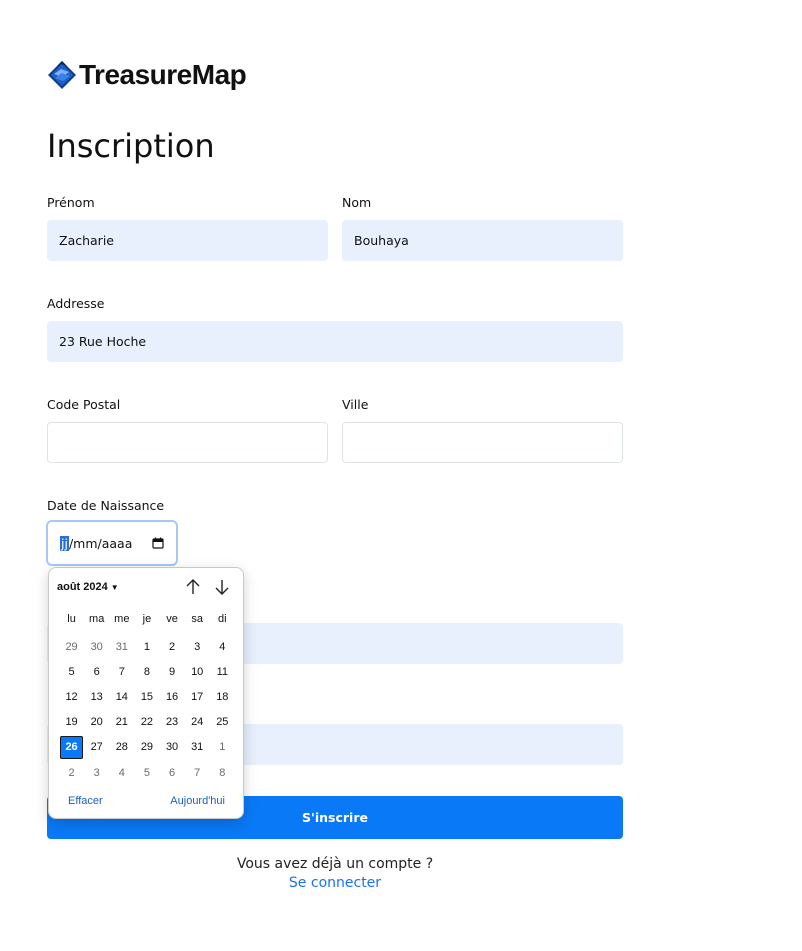 The image size is (802, 951). I want to click on weekday-lu: lu, so click(71, 619).